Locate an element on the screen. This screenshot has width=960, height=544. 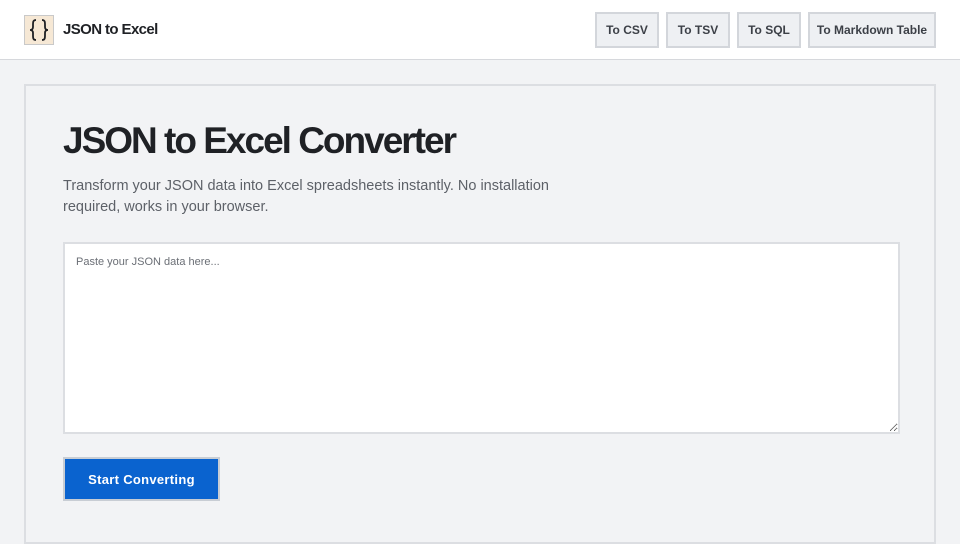
curly-braces-icon is located at coordinates (39, 29).